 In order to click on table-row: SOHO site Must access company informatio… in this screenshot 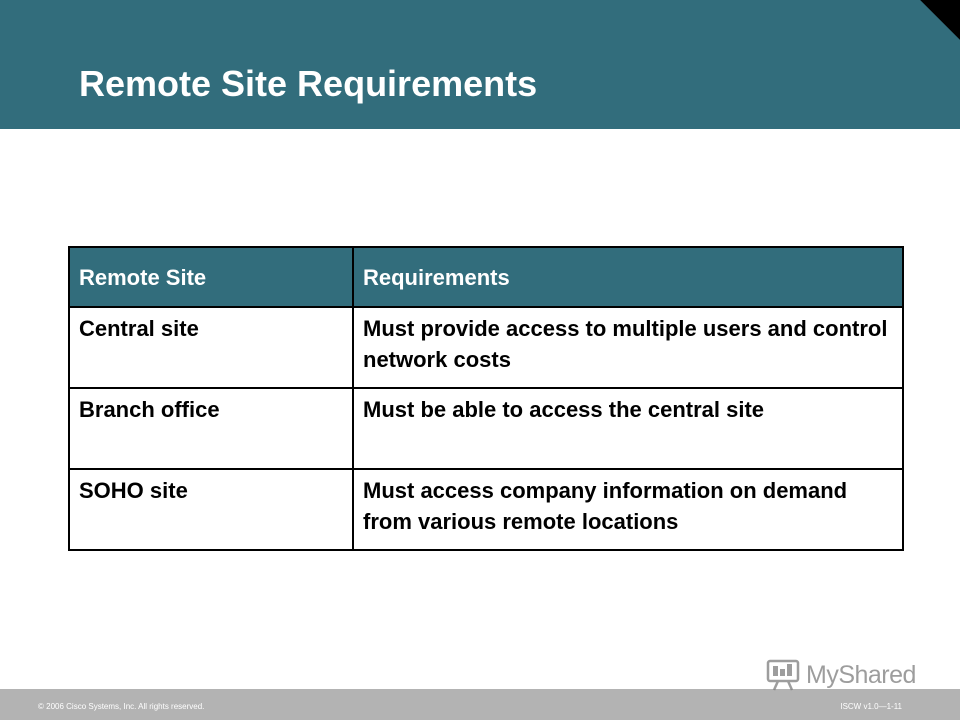, I will do `click(486, 509)`.